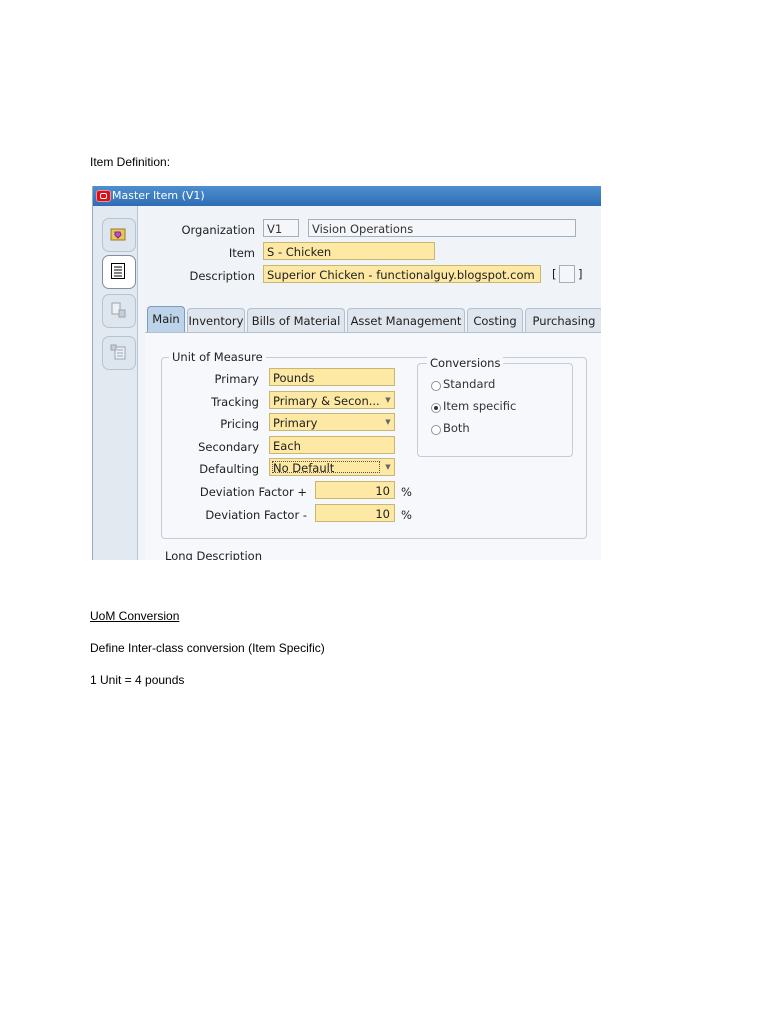  I want to click on uom-conversion-heading: UoM Conversion, so click(135, 616).